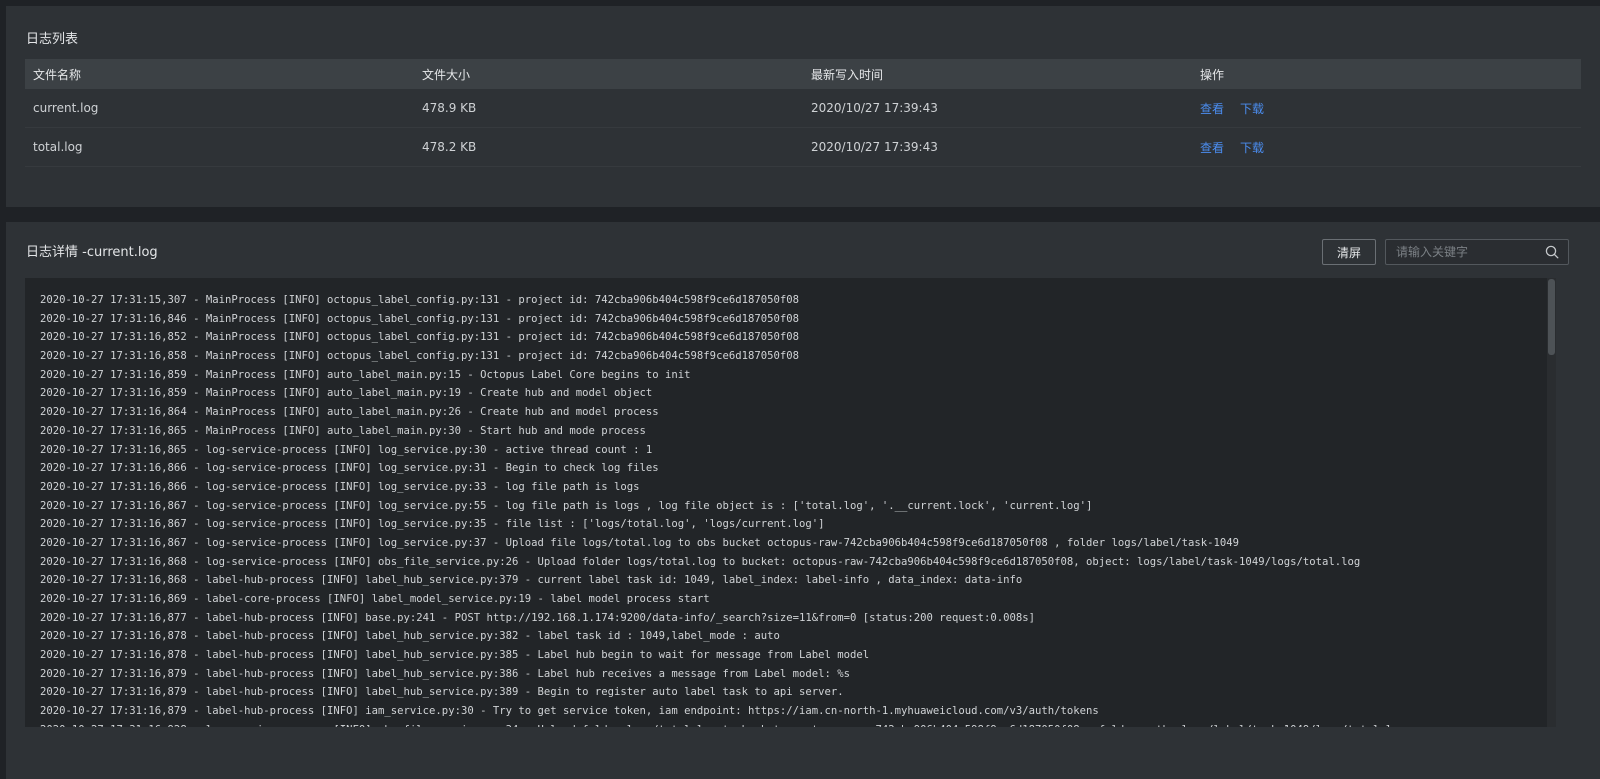  Describe the element at coordinates (66, 108) in the screenshot. I see `file-name: current.log` at that location.